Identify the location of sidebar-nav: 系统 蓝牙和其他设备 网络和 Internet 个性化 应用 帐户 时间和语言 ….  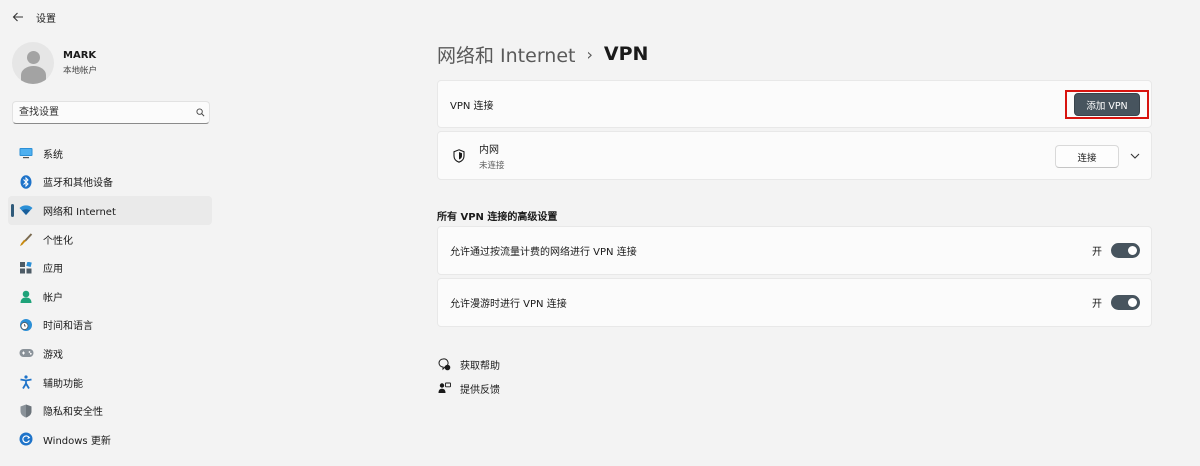
(110, 296).